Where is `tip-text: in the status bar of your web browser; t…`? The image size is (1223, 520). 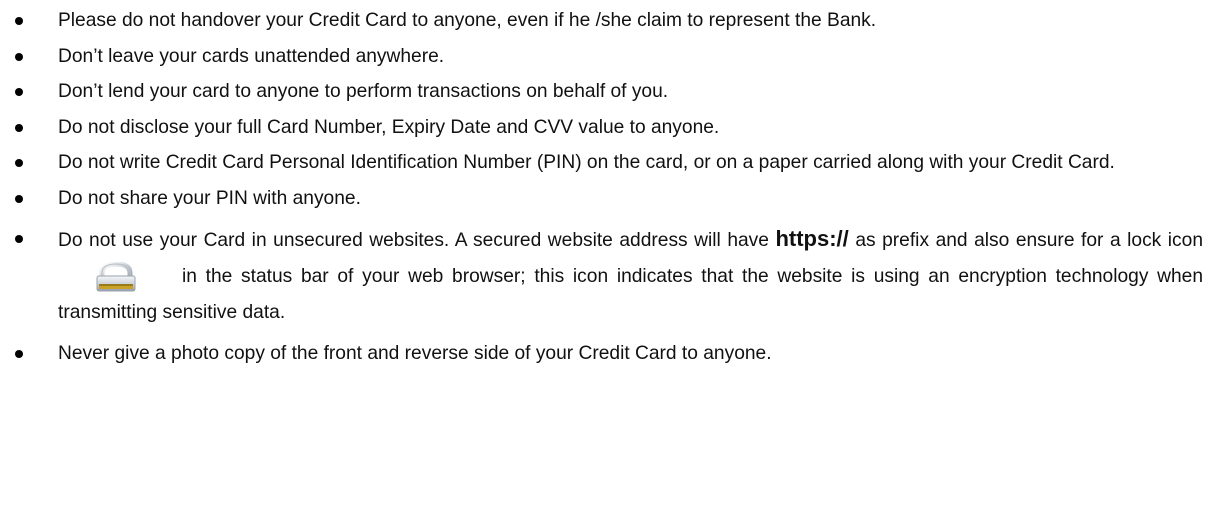
tip-text: in the status bar of your web browser; t… is located at coordinates (630, 294).